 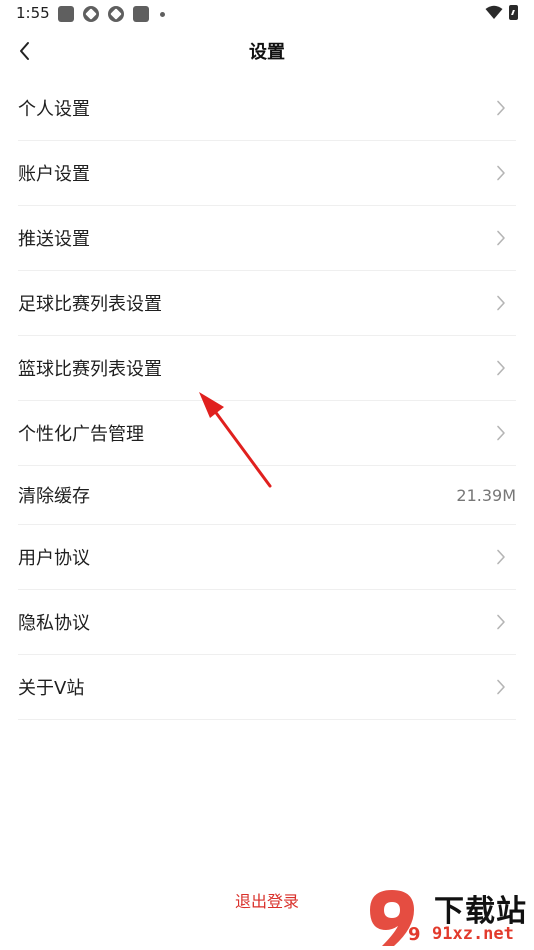 I want to click on watermark-logo: 9 下载站 91xz.net, so click(x=445, y=916).